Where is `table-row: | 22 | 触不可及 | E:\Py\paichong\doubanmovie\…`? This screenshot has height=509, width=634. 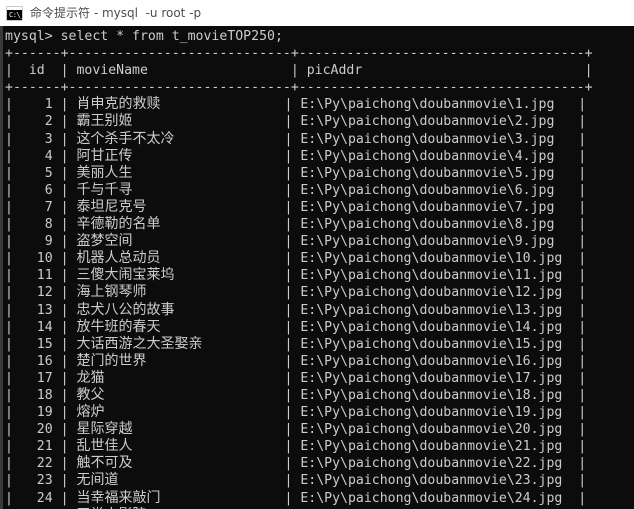
table-row: | 22 | 触不可及 | E:\Py\paichong\doubanmovie\… is located at coordinates (296, 463).